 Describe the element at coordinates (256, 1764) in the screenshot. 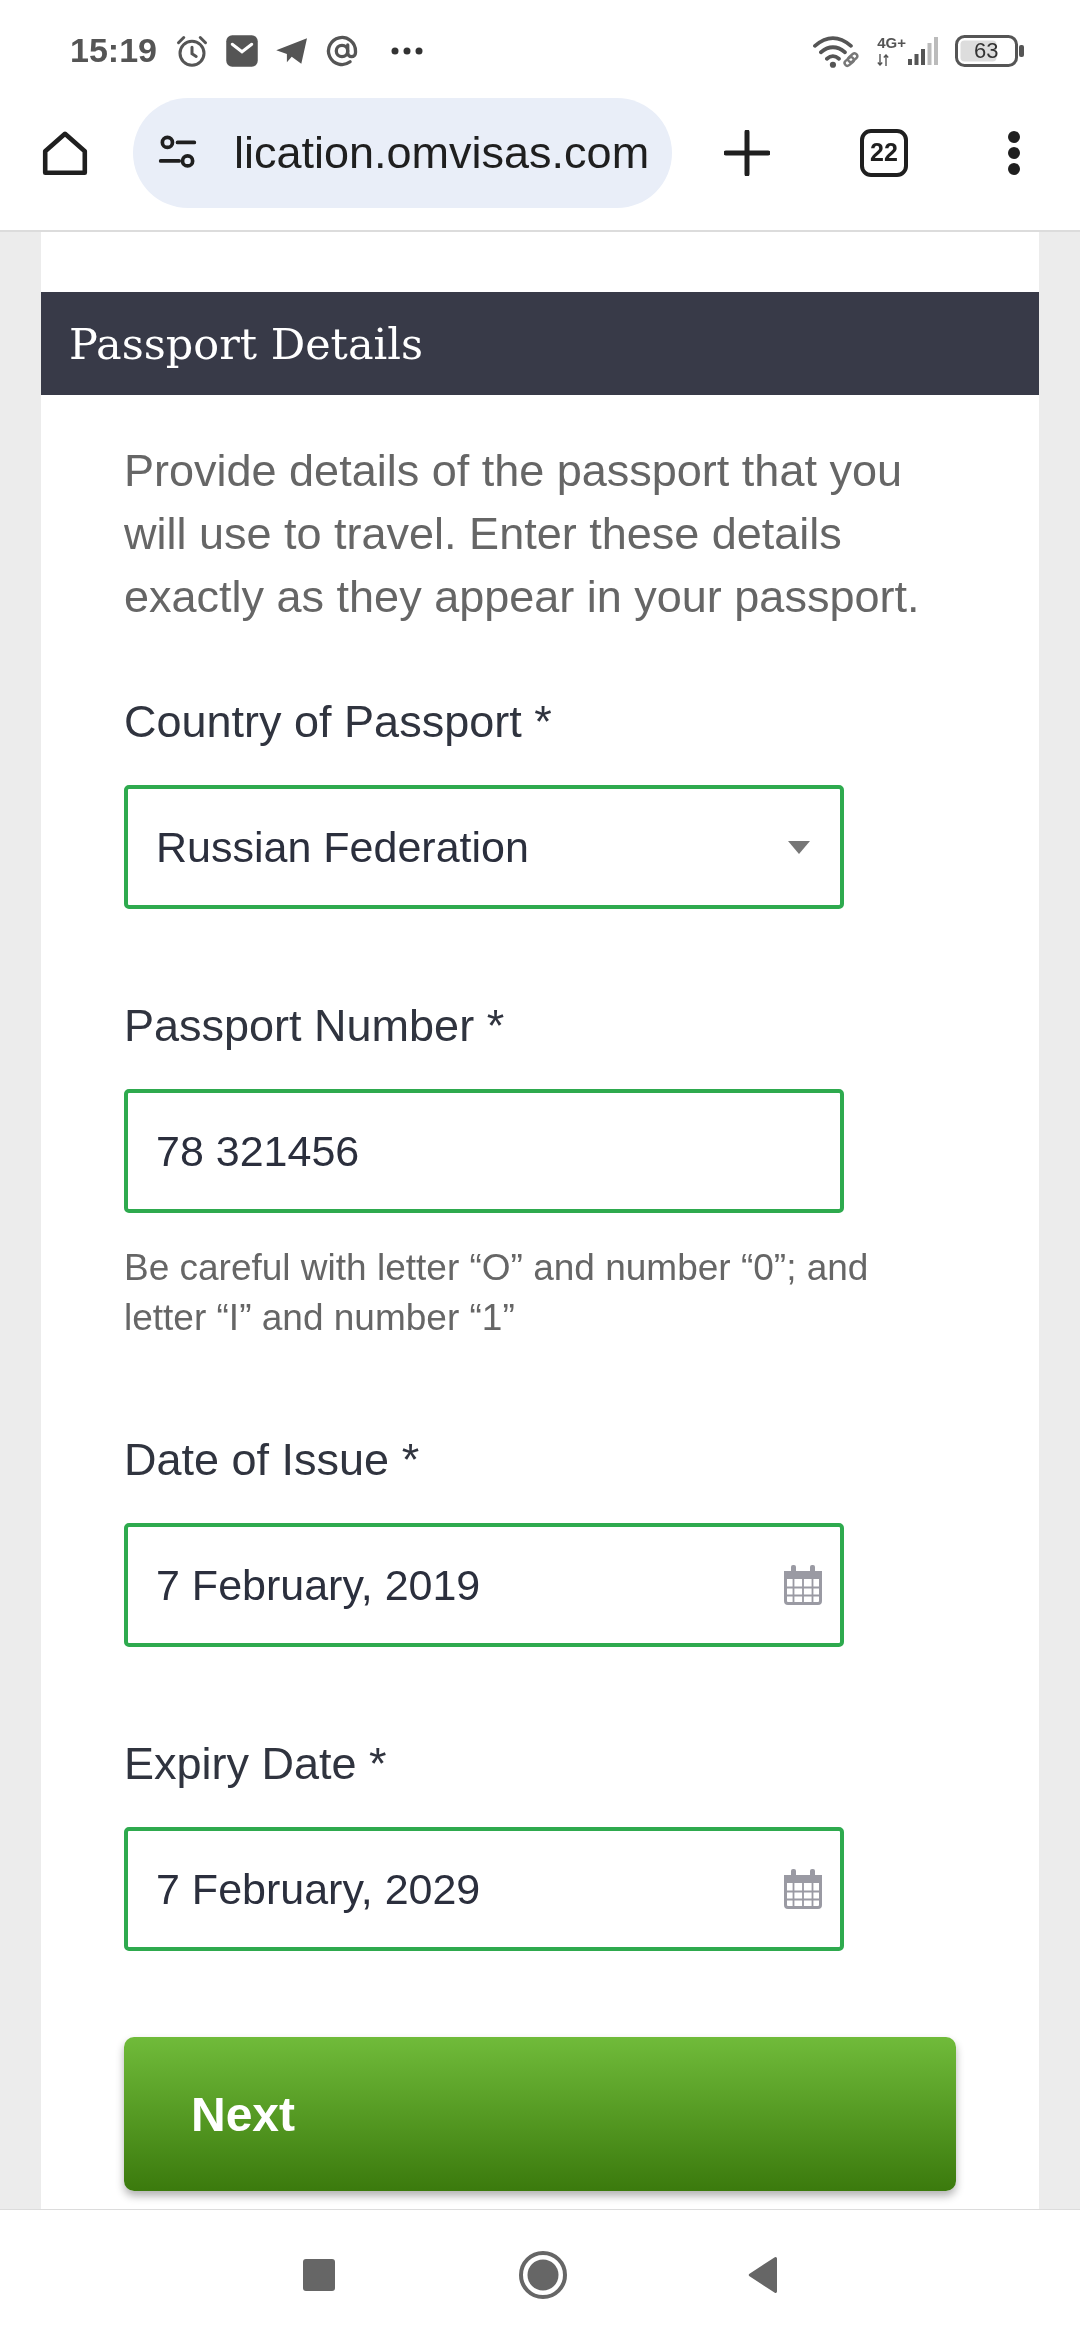

I see `field-label: Expiry Date *` at that location.